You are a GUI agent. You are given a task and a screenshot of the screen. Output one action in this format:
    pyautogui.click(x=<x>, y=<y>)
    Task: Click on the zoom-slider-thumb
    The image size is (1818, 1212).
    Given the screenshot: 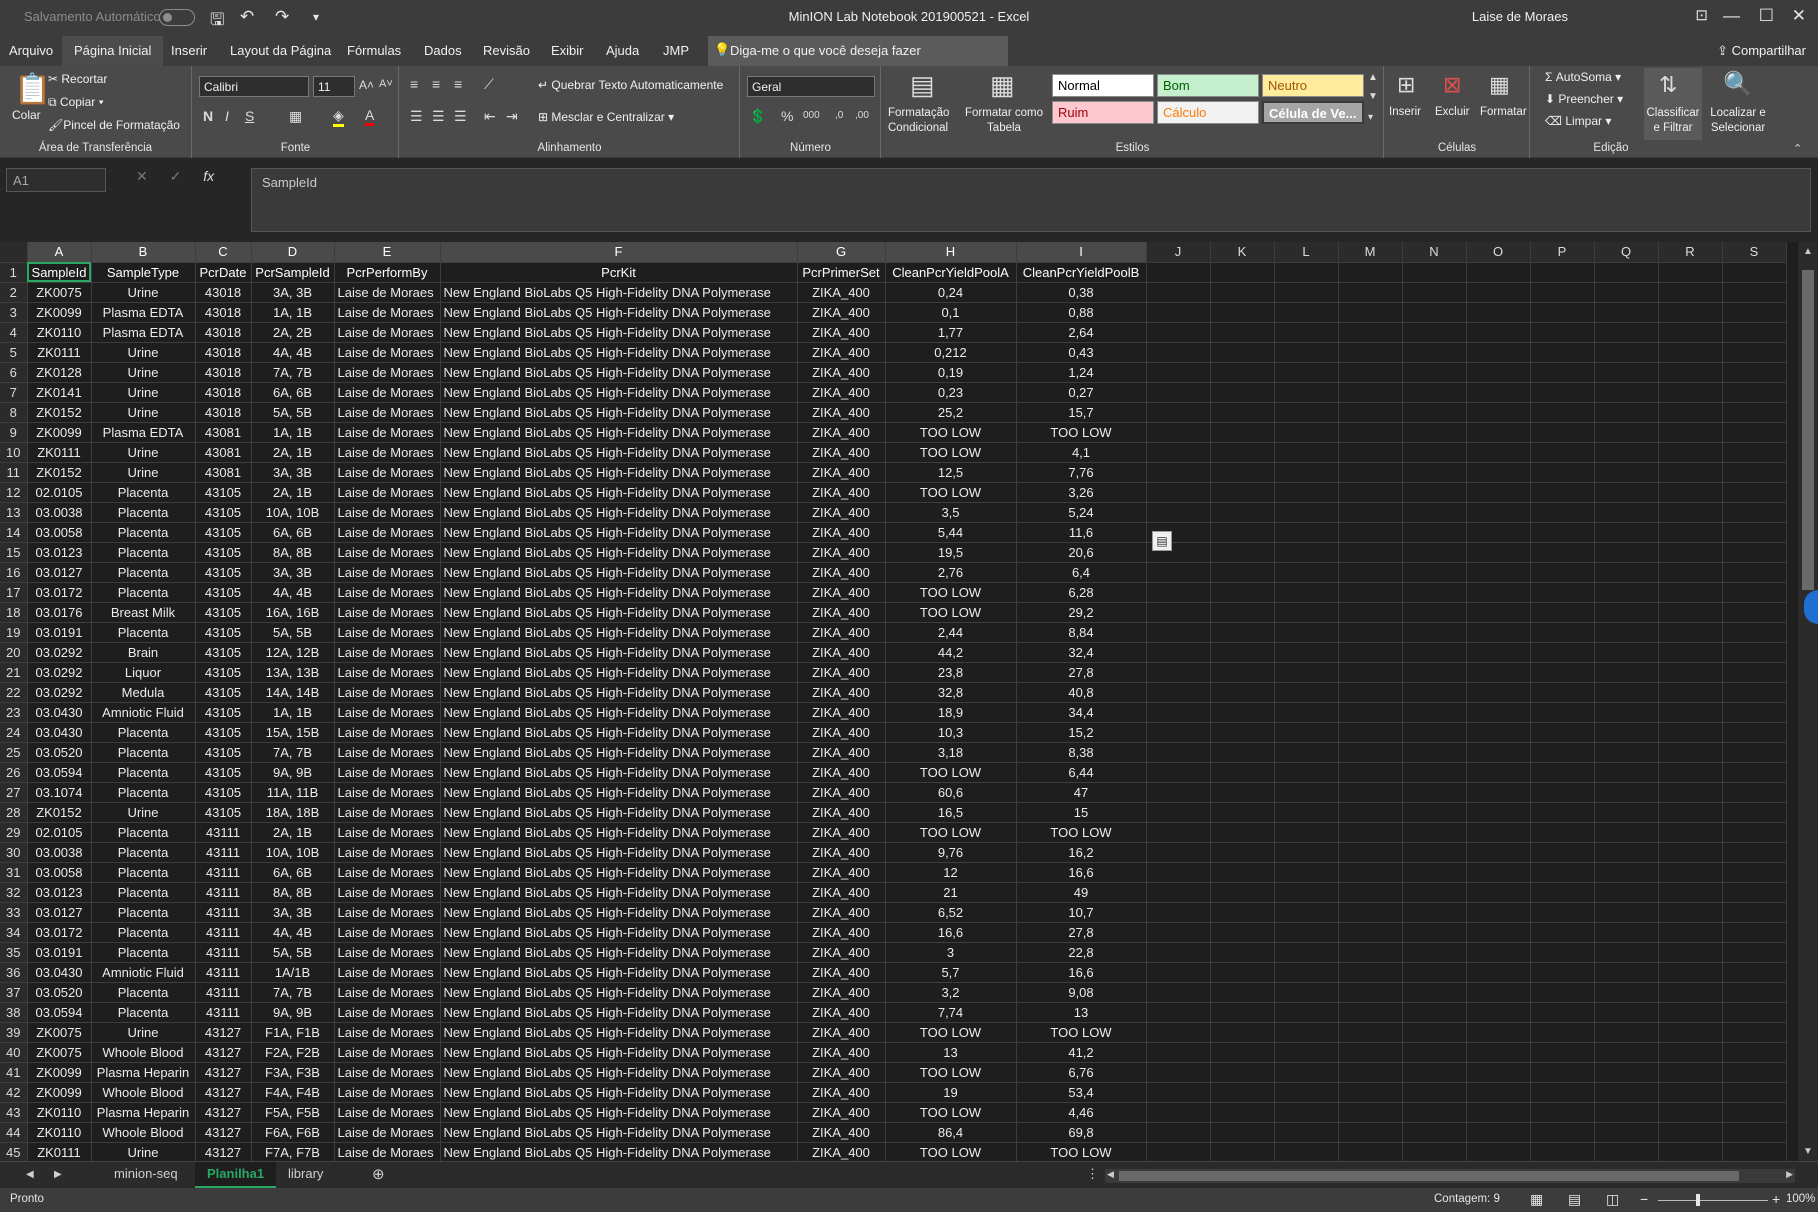 What is the action you would take?
    pyautogui.click(x=1698, y=1200)
    